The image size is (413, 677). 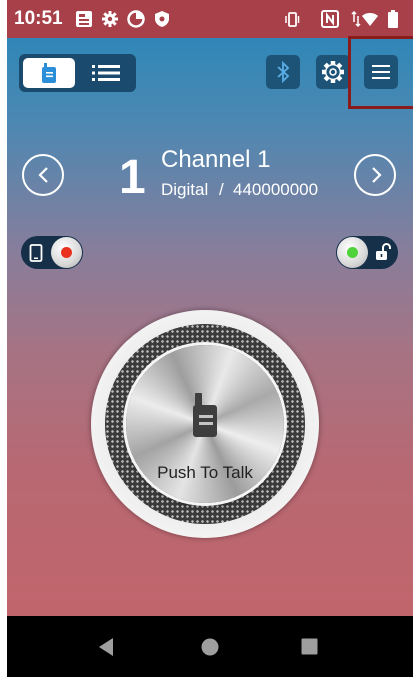 I want to click on lock-switch-knob, so click(x=352, y=252).